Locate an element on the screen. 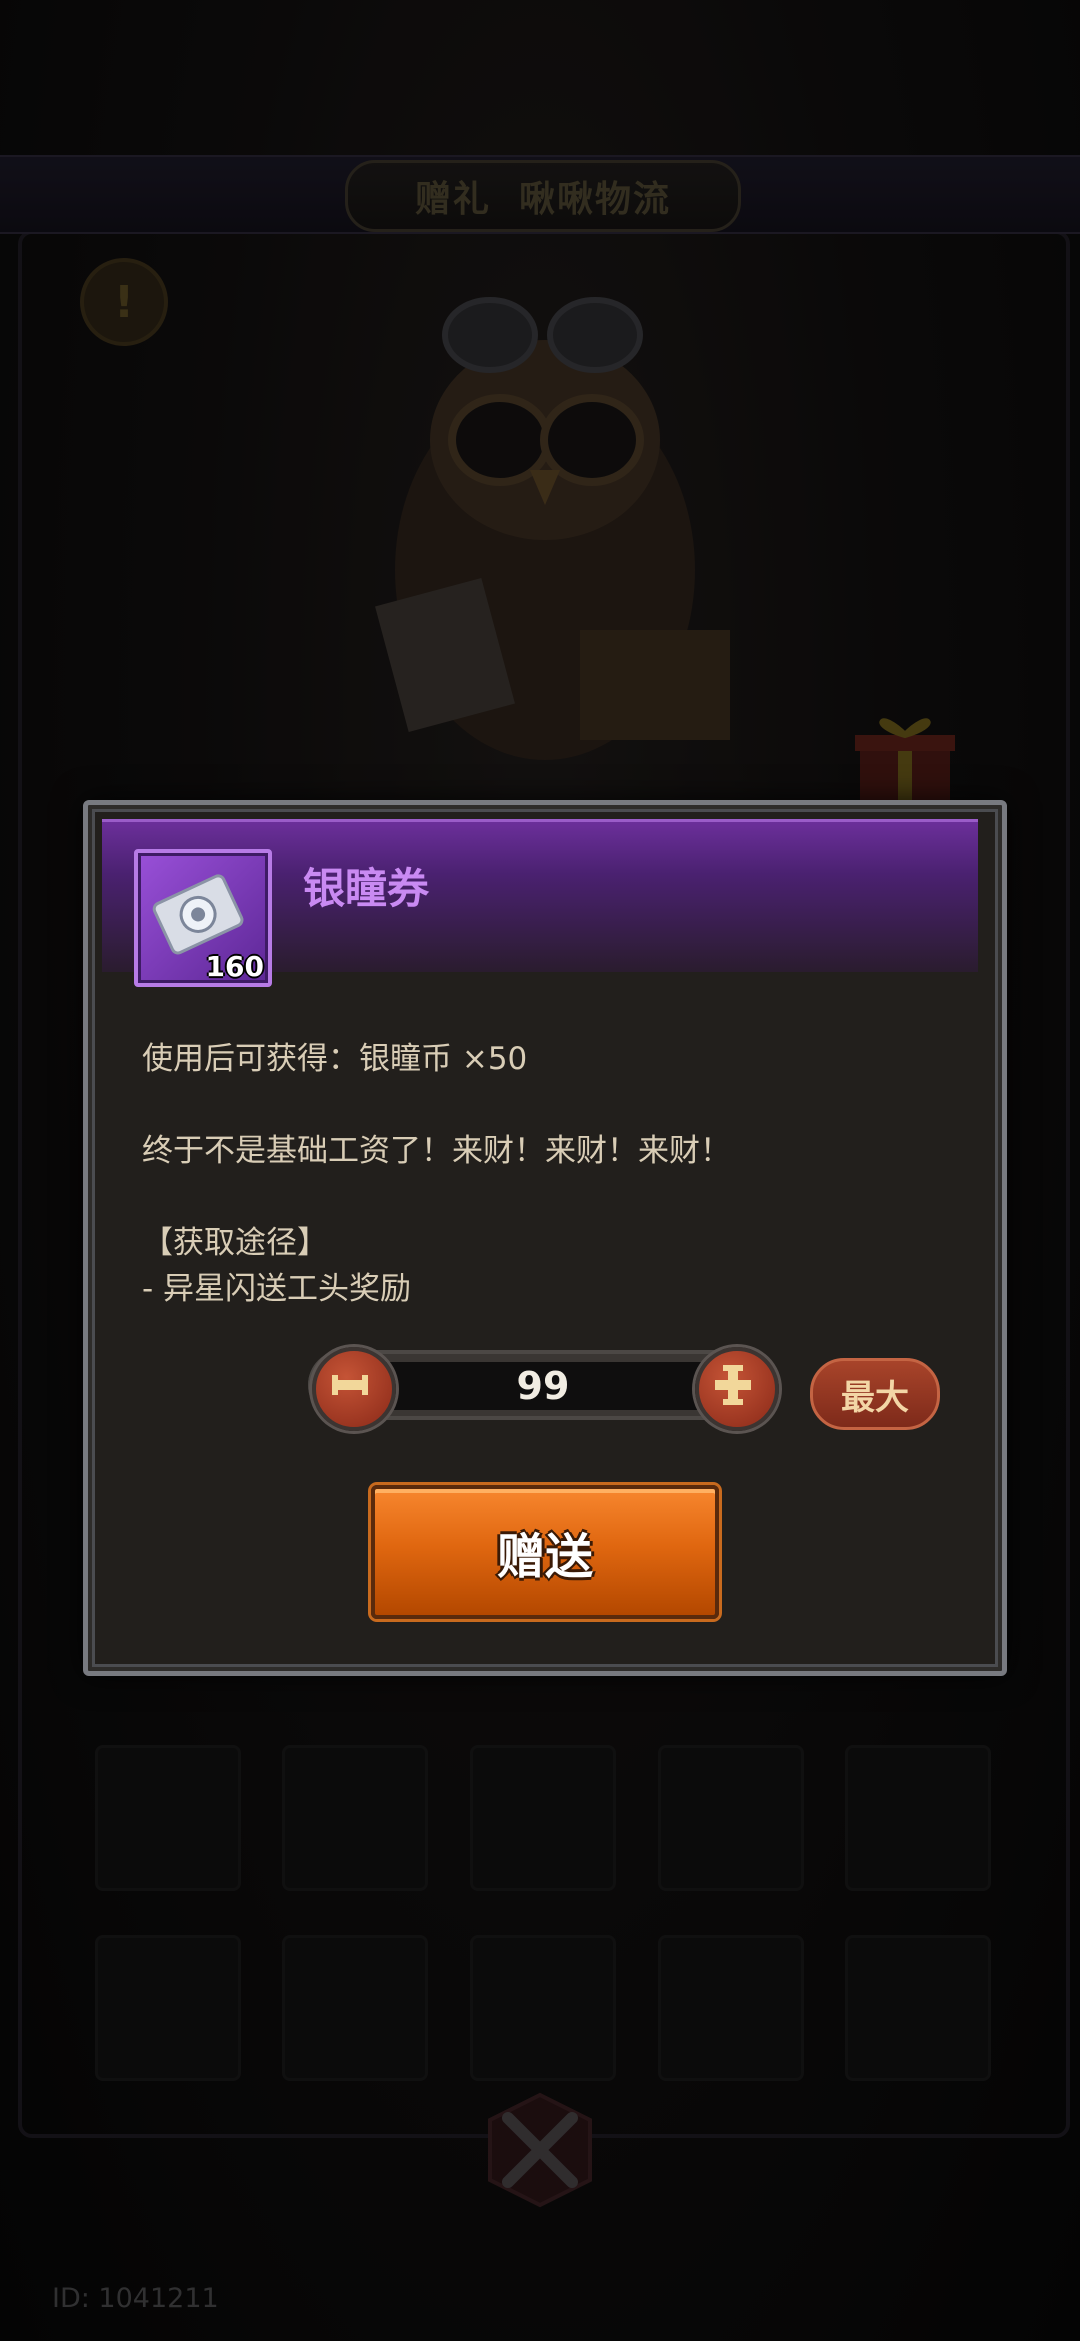  quantity-input: 99 is located at coordinates (543, 1386).